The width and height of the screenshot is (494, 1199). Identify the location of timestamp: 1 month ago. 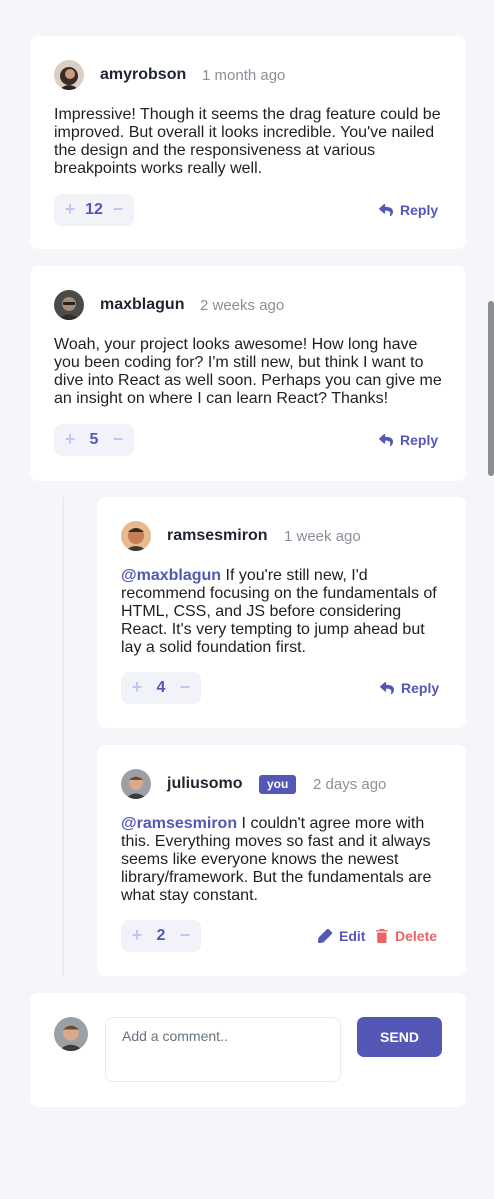
(244, 75).